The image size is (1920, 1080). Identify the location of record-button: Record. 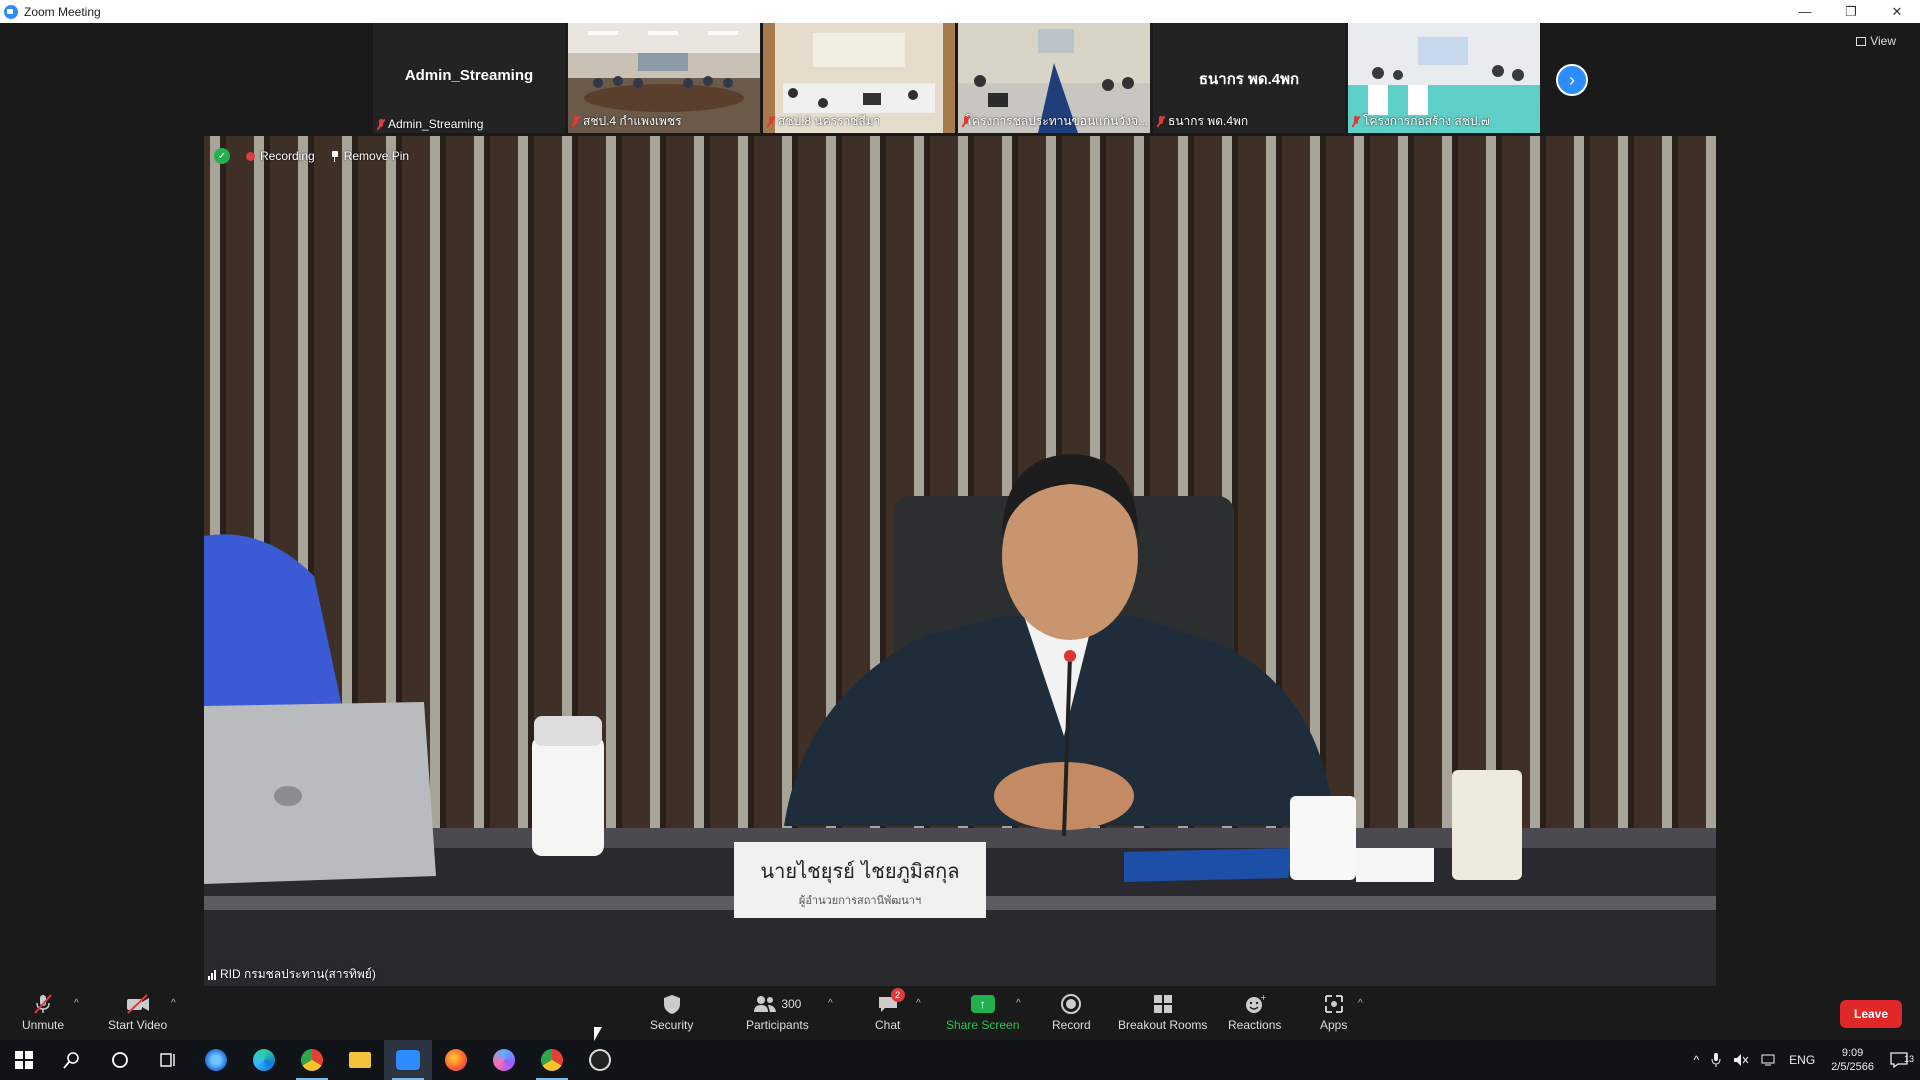
(1071, 1012).